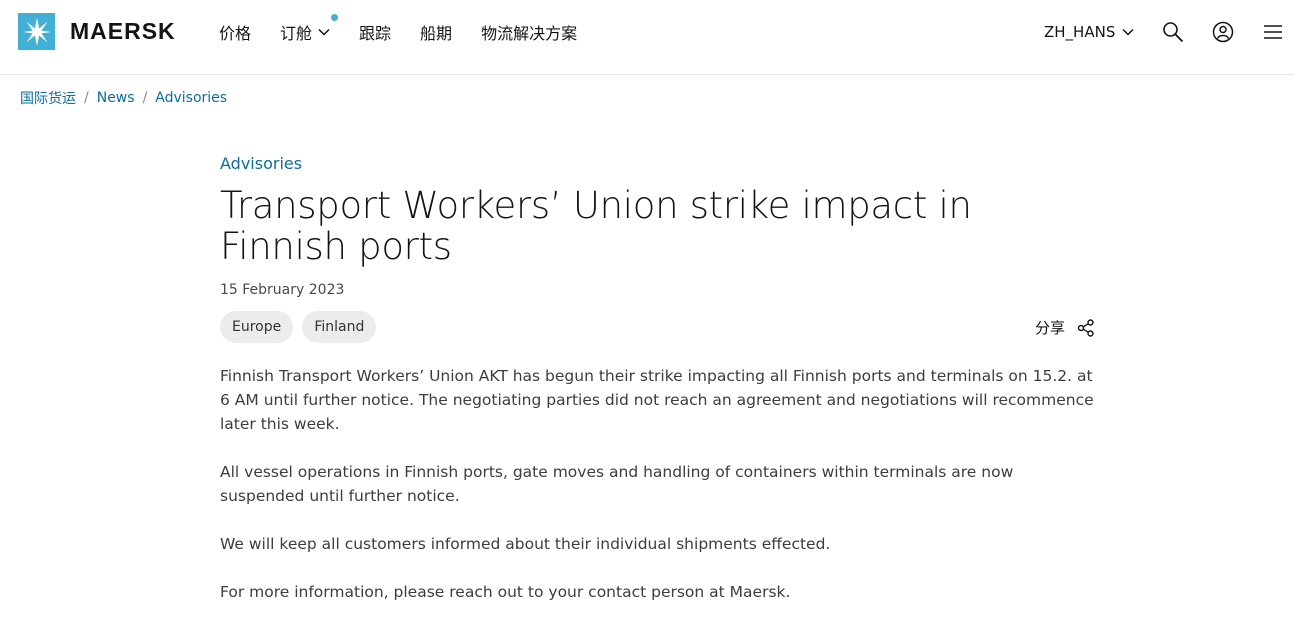 This screenshot has height=617, width=1294. What do you see at coordinates (123, 31) in the screenshot?
I see `brand-name: MAERSK` at bounding box center [123, 31].